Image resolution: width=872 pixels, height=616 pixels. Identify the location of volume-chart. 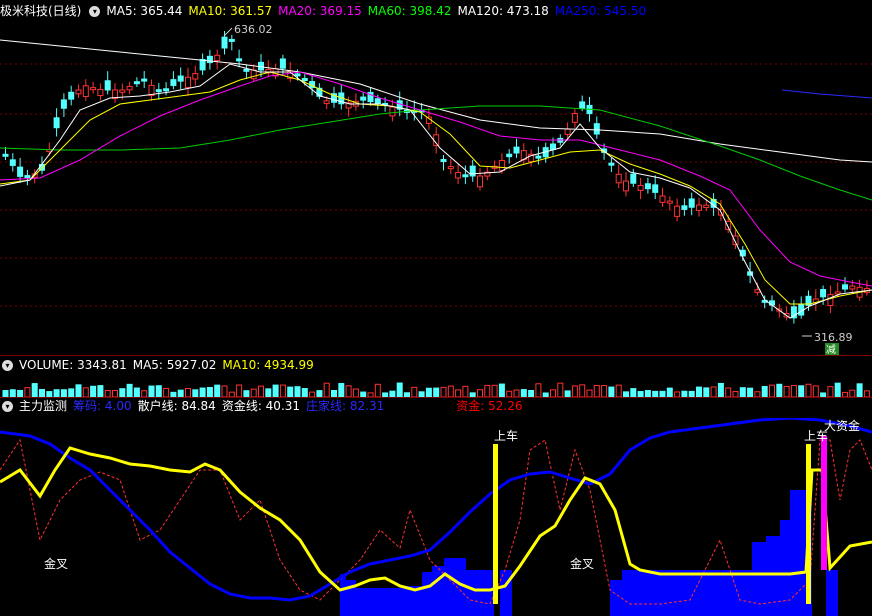
(436, 386).